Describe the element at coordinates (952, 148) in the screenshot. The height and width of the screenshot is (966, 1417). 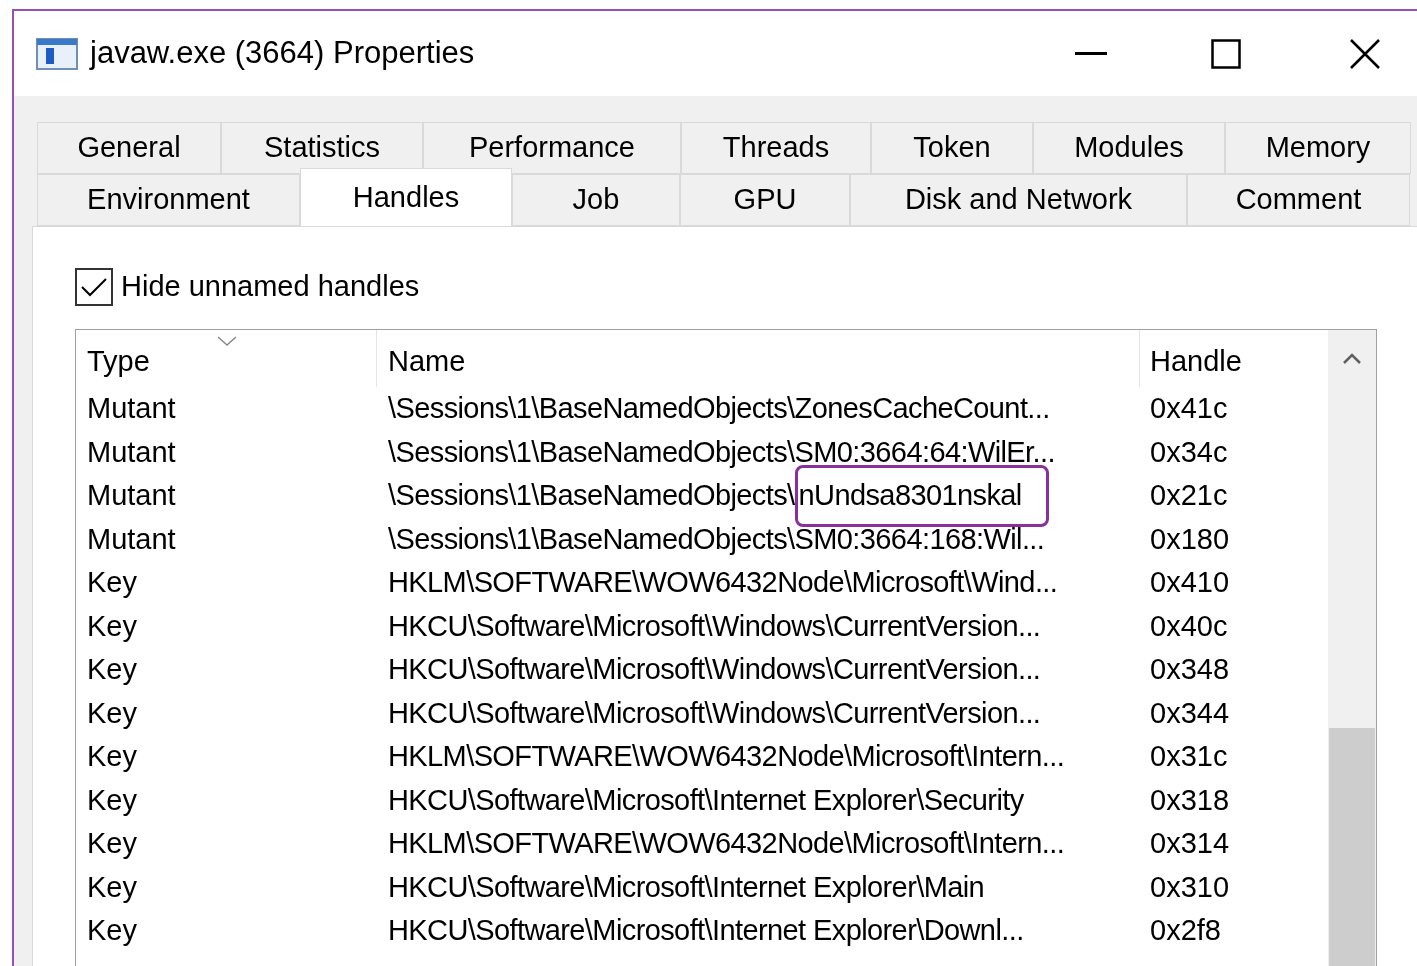
I see `tab: Token` at that location.